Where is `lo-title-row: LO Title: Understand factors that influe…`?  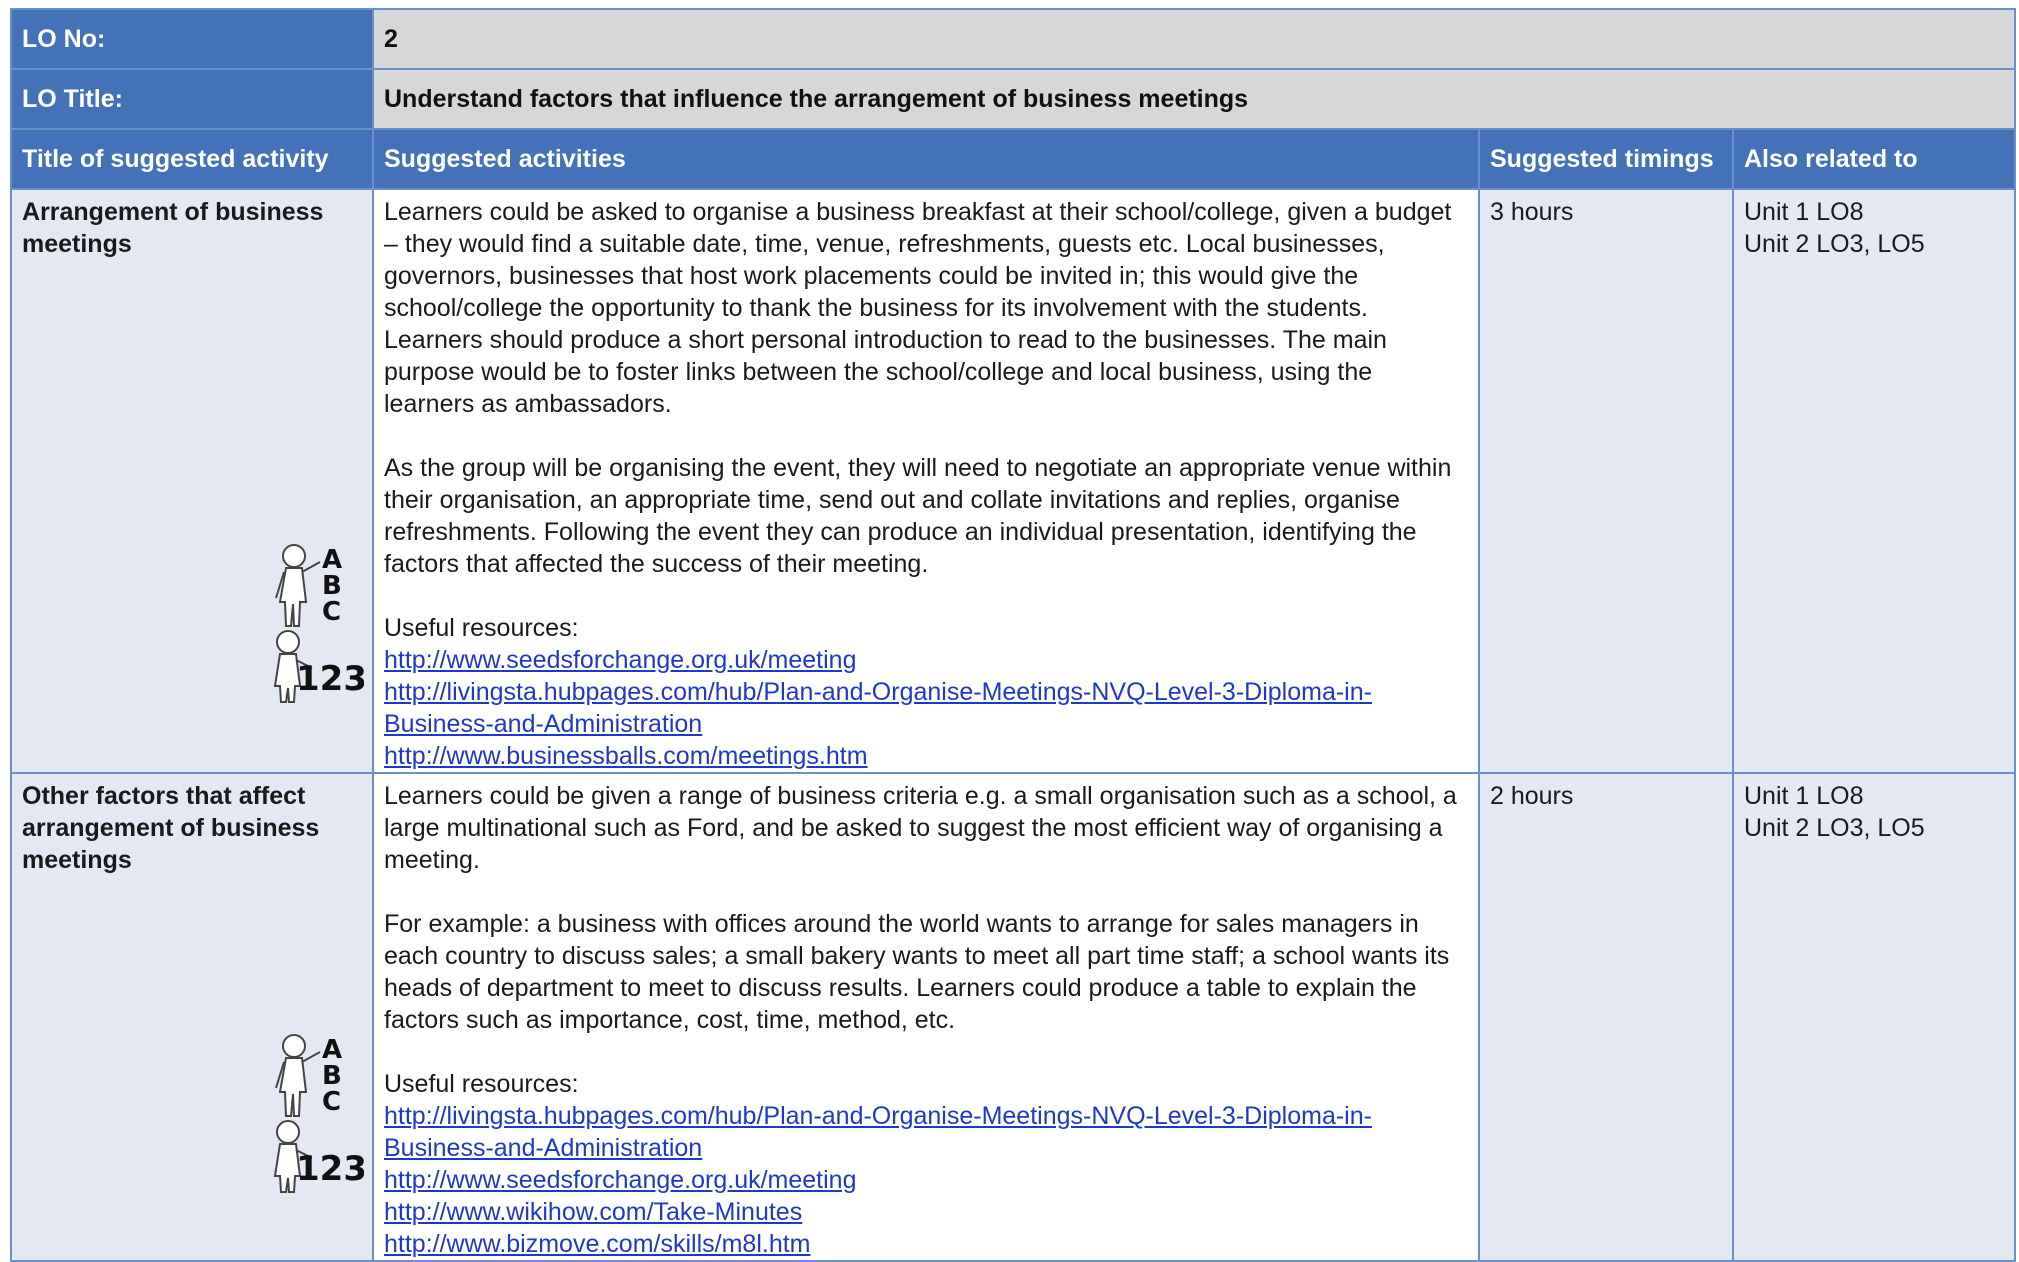
lo-title-row: LO Title: Understand factors that influe… is located at coordinates (1013, 99).